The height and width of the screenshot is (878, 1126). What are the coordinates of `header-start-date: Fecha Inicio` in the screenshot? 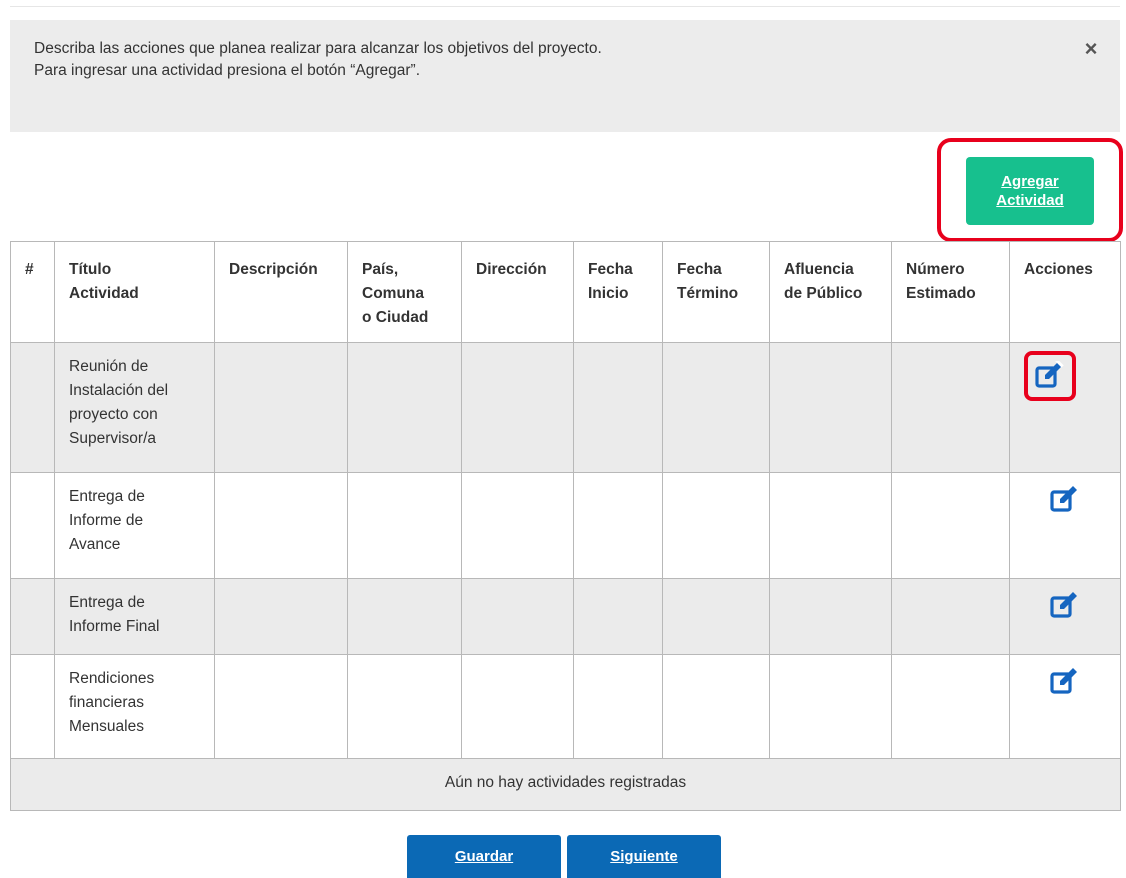 It's located at (618, 292).